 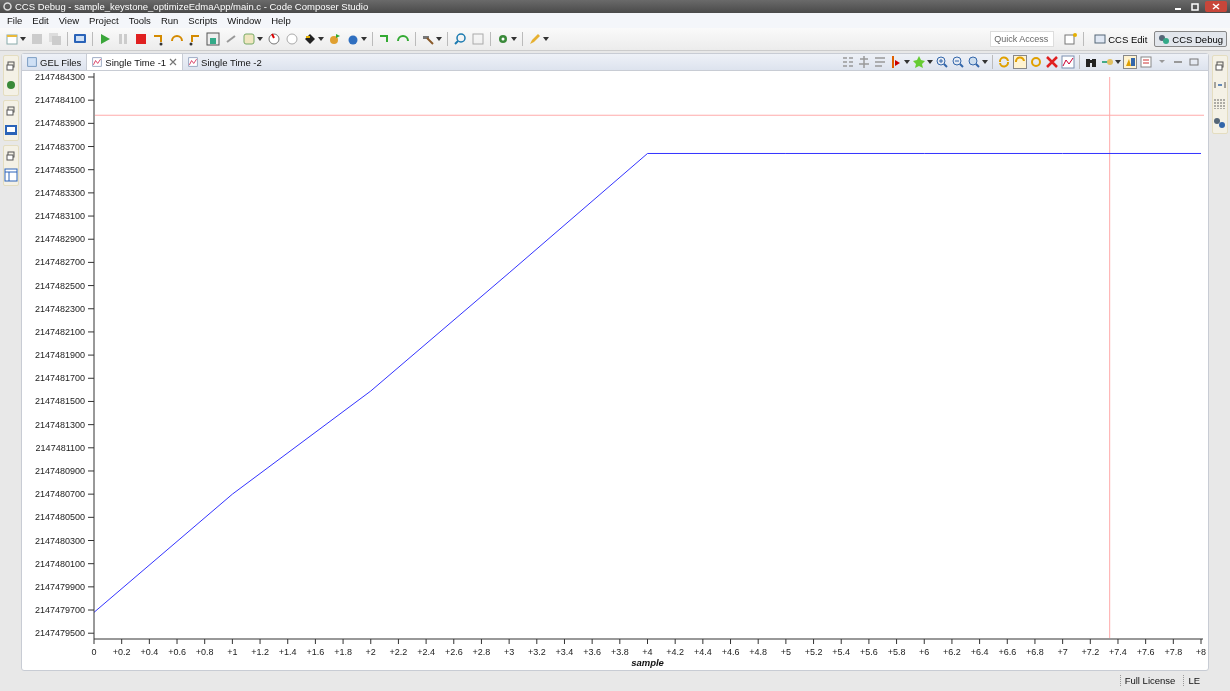 I want to click on axis-label: 2147481100, so click(x=60, y=447).